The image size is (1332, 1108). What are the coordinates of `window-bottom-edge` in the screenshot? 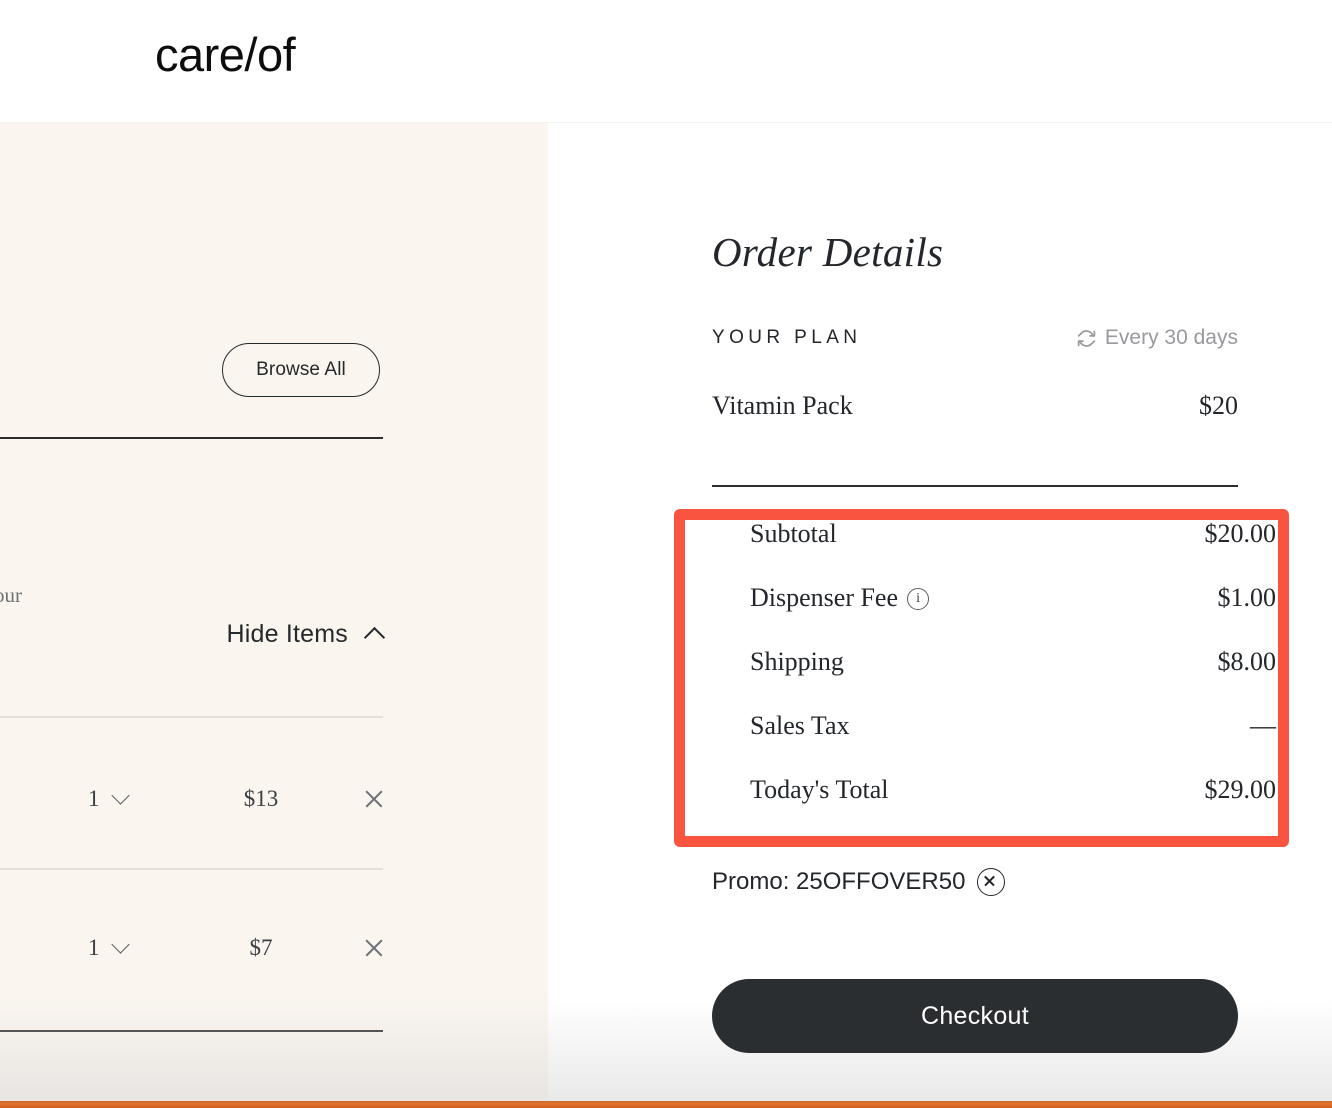 It's located at (666, 1104).